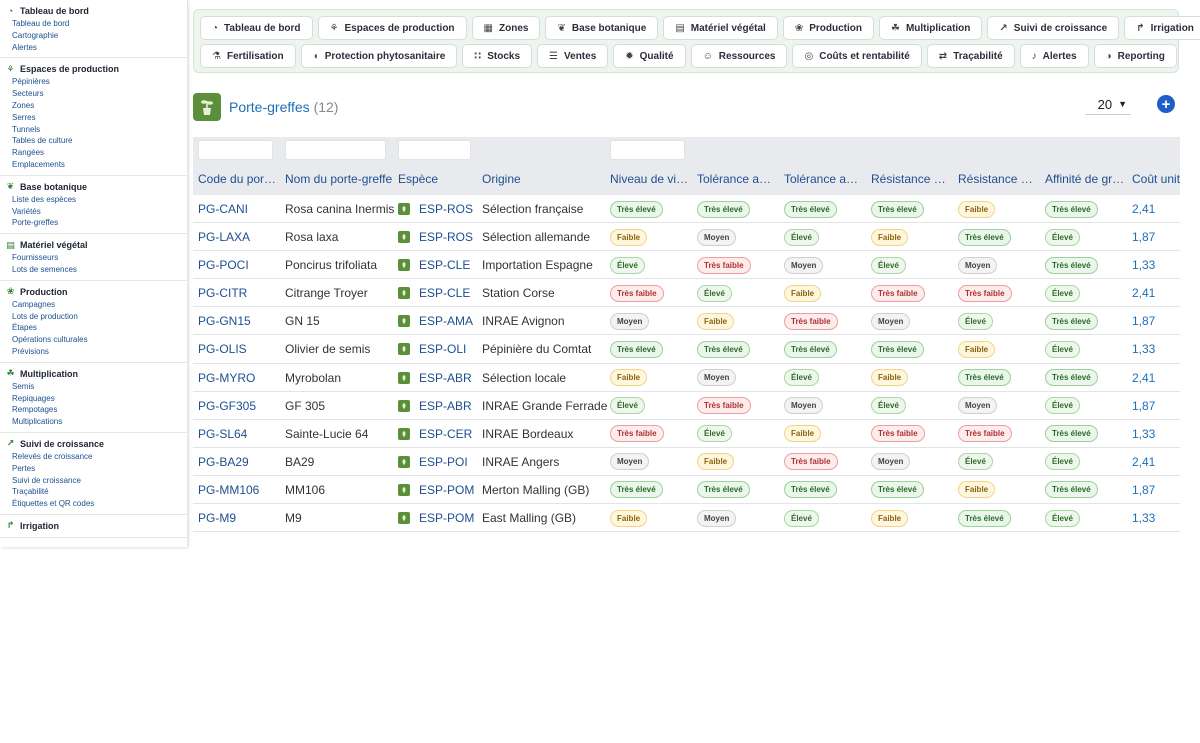 The width and height of the screenshot is (1200, 743). Describe the element at coordinates (93, 94) in the screenshot. I see `sidebar-item-secteurs: Secteurs` at that location.